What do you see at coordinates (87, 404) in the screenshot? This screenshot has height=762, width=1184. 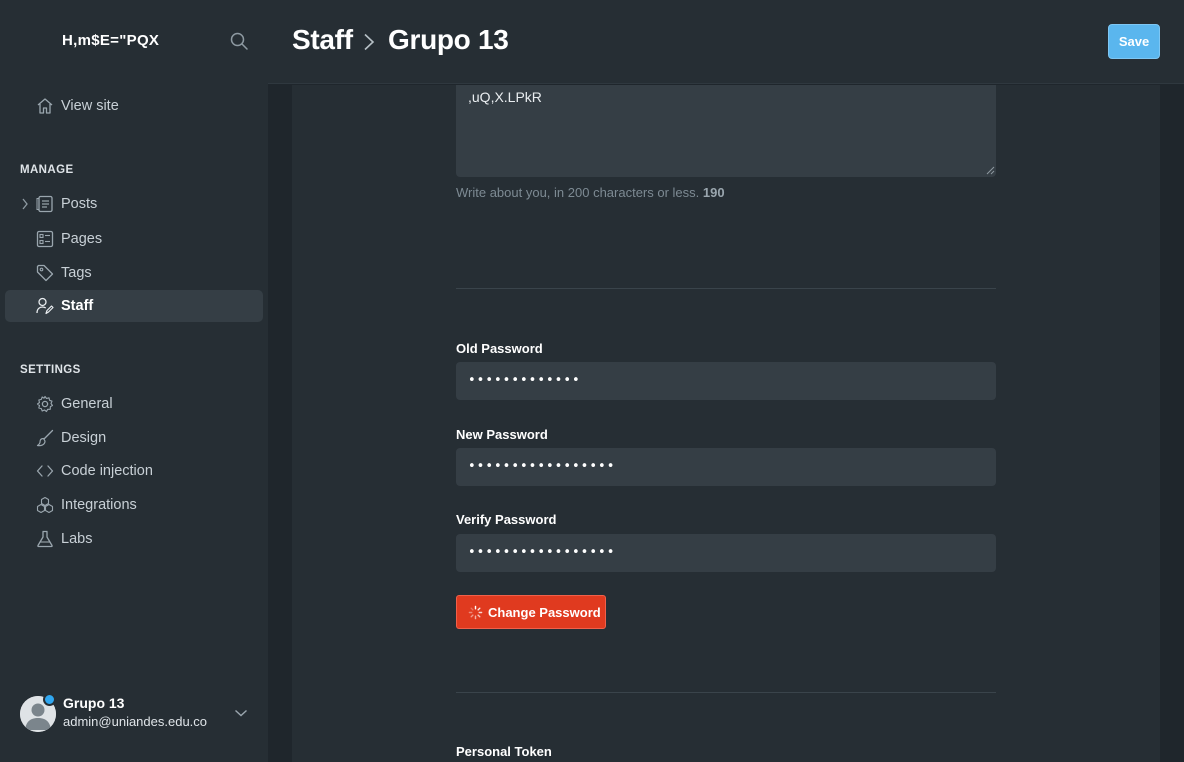 I see `sidebar-item-label: General` at bounding box center [87, 404].